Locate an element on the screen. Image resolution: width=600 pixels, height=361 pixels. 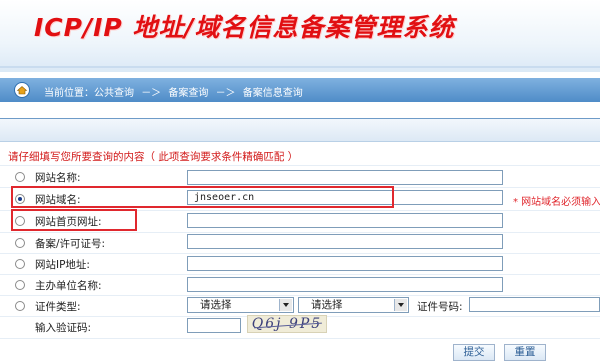
breadcrumb-item-filing-info-query: 备案信息查询 is located at coordinates (273, 93).